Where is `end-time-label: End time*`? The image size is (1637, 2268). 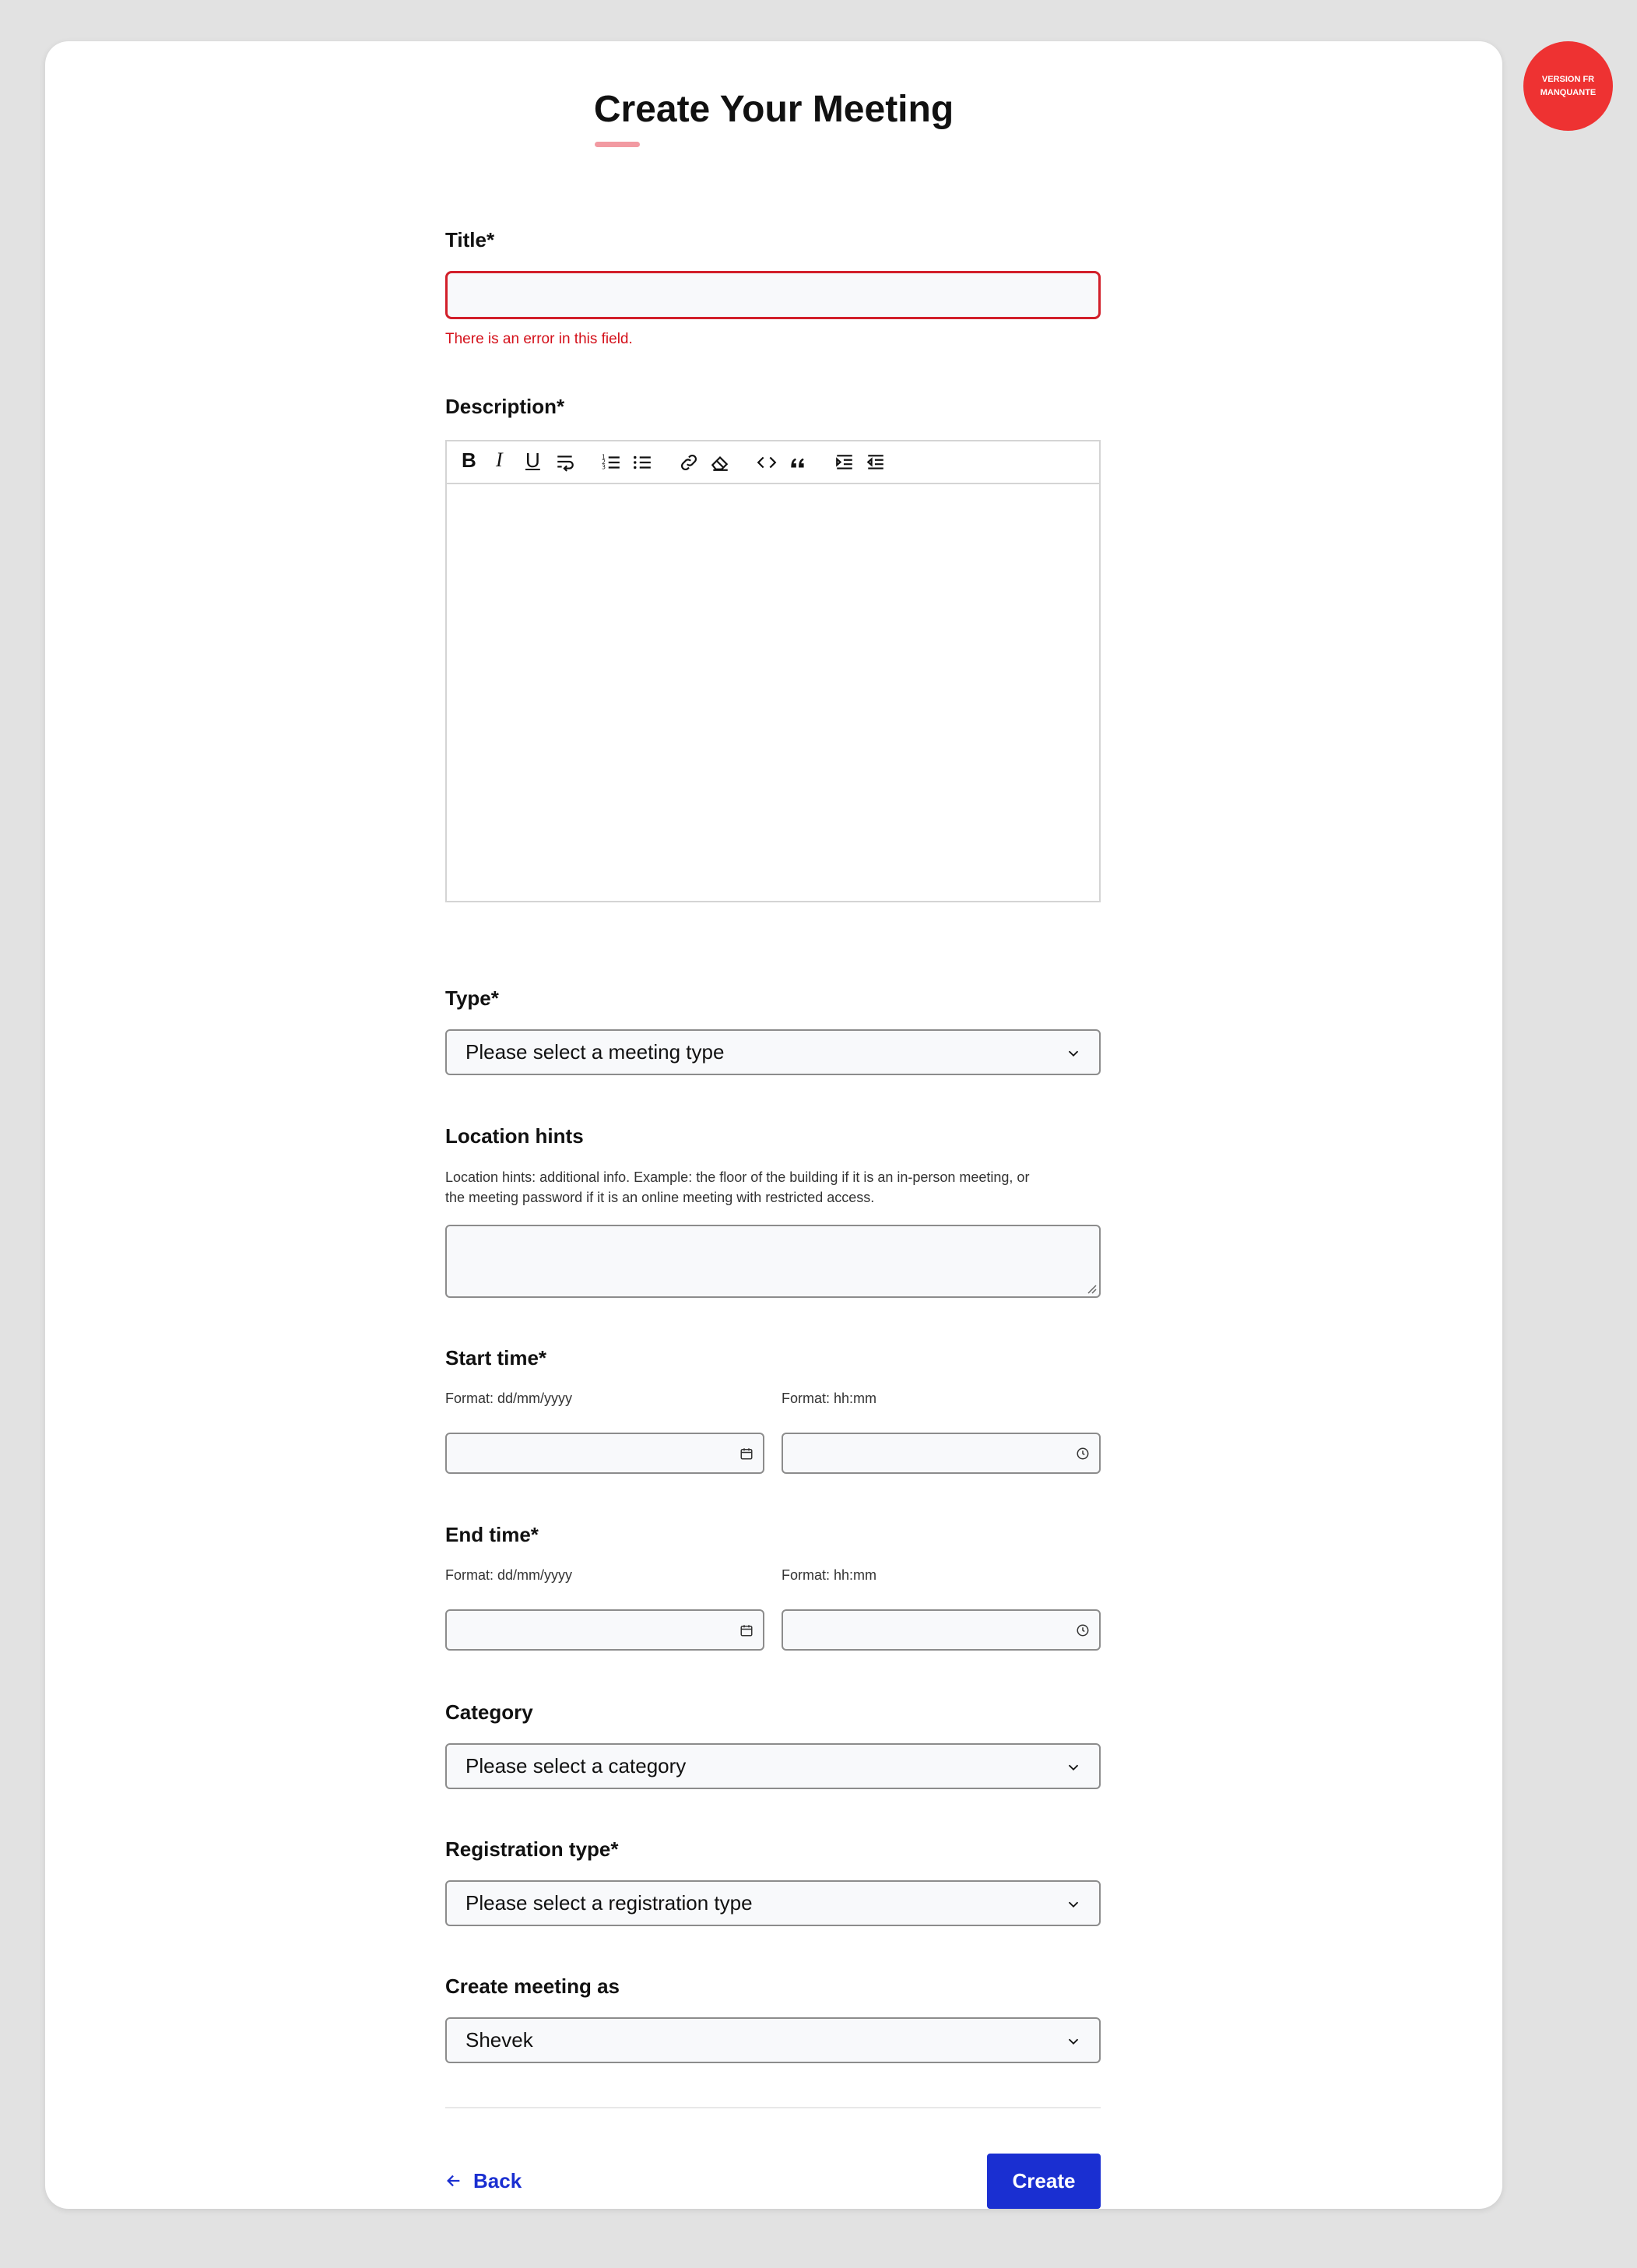 end-time-label: End time* is located at coordinates (492, 1535).